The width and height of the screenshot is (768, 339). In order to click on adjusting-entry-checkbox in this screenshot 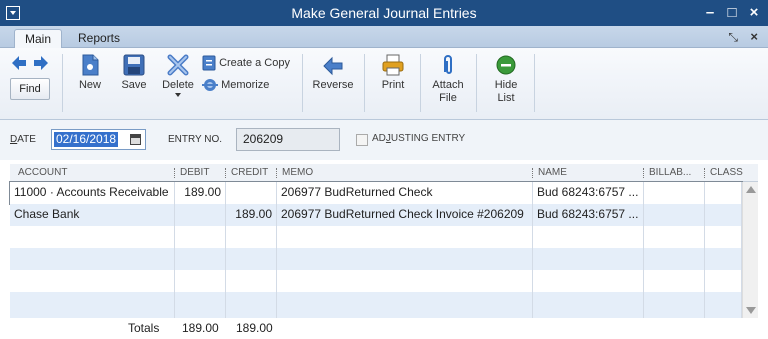, I will do `click(362, 140)`.